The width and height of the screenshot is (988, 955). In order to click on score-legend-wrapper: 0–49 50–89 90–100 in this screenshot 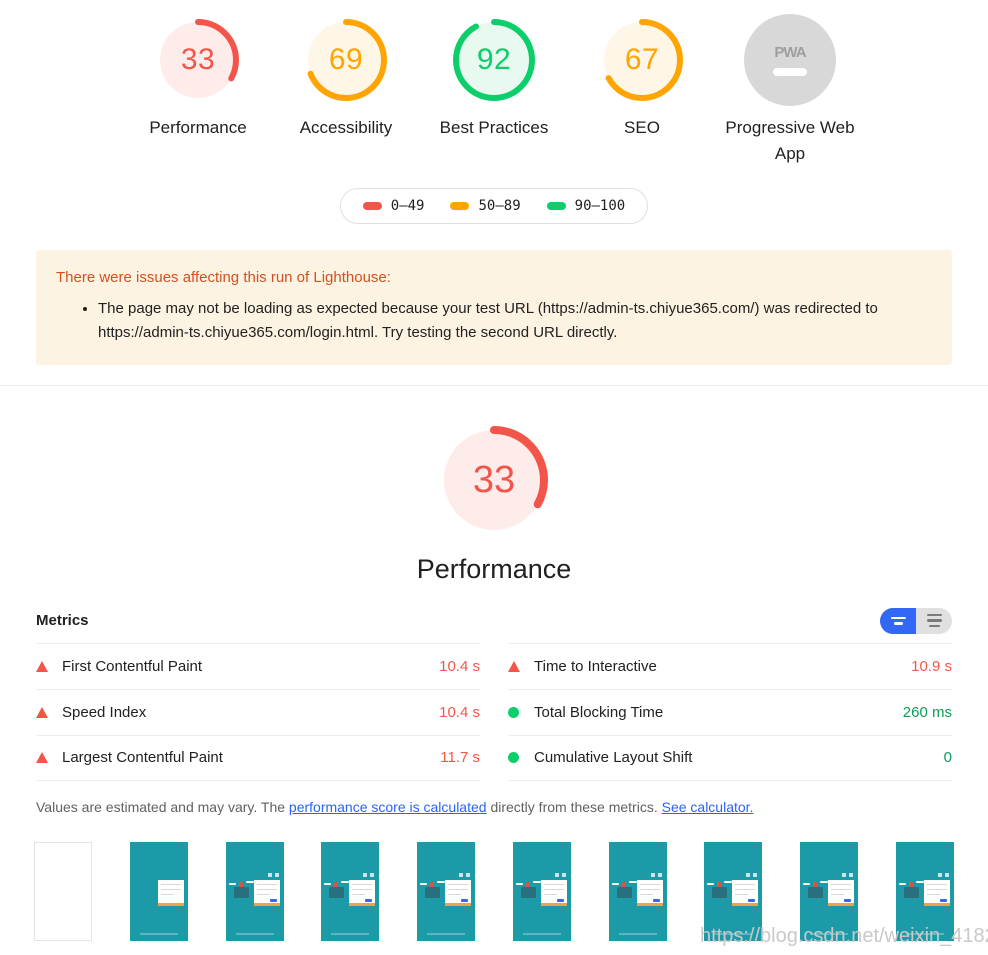, I will do `click(494, 206)`.